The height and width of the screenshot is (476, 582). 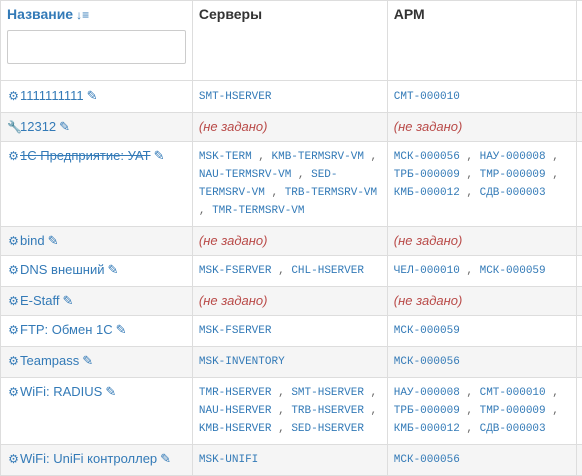 What do you see at coordinates (327, 411) in the screenshot?
I see `server-link: TRB-HSERVER` at bounding box center [327, 411].